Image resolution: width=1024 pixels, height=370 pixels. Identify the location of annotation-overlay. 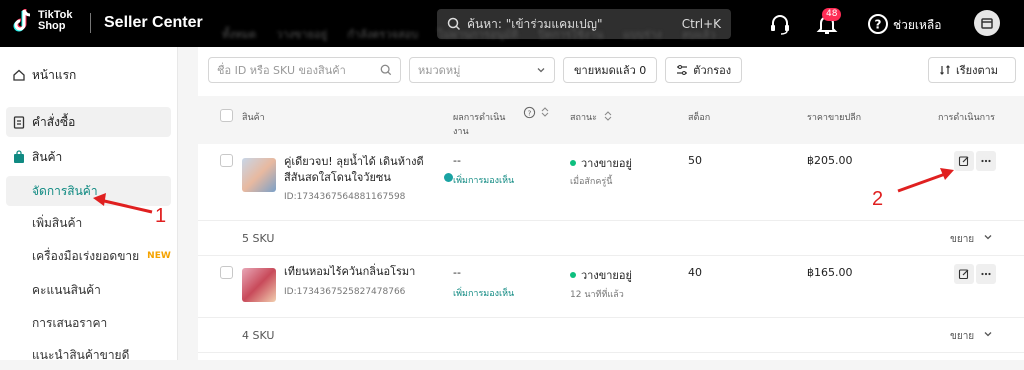
(523, 191).